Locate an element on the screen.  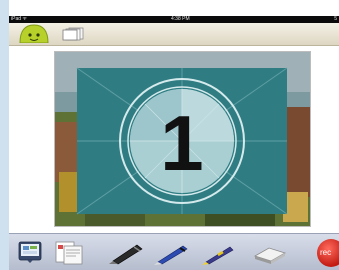
whiteboard-thumbnail-icon is located at coordinates (30, 252).